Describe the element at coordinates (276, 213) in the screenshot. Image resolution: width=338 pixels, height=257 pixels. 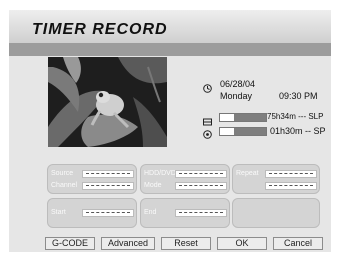
I see `empty-panel` at that location.